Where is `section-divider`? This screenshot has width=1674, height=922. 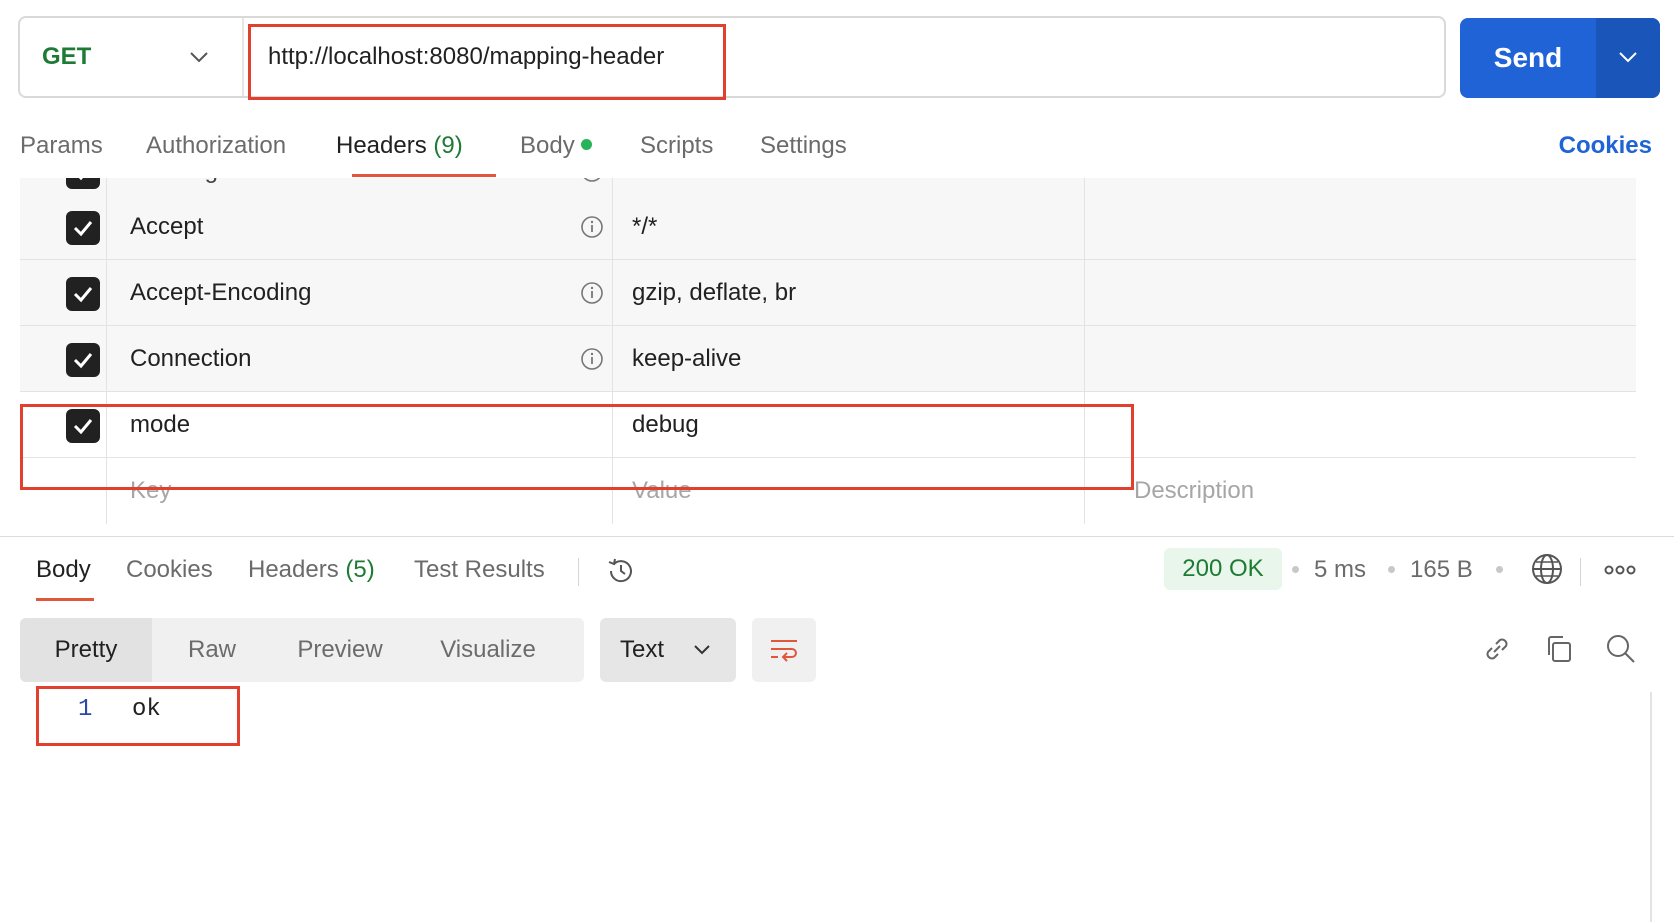 section-divider is located at coordinates (837, 536).